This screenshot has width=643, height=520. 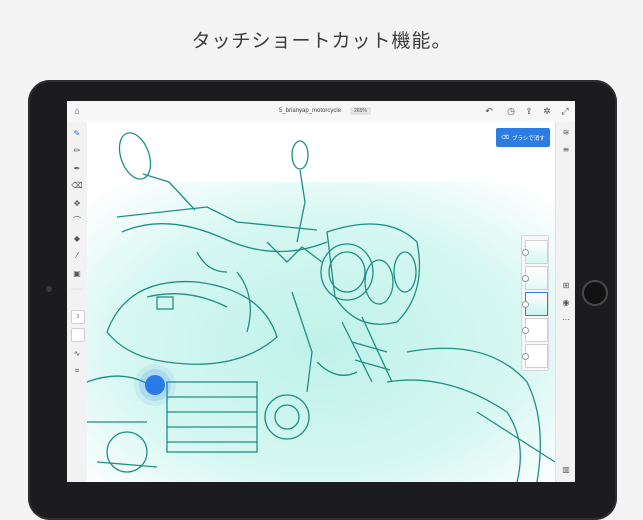 I want to click on headline: タッチショートカット機能。, so click(x=321, y=41).